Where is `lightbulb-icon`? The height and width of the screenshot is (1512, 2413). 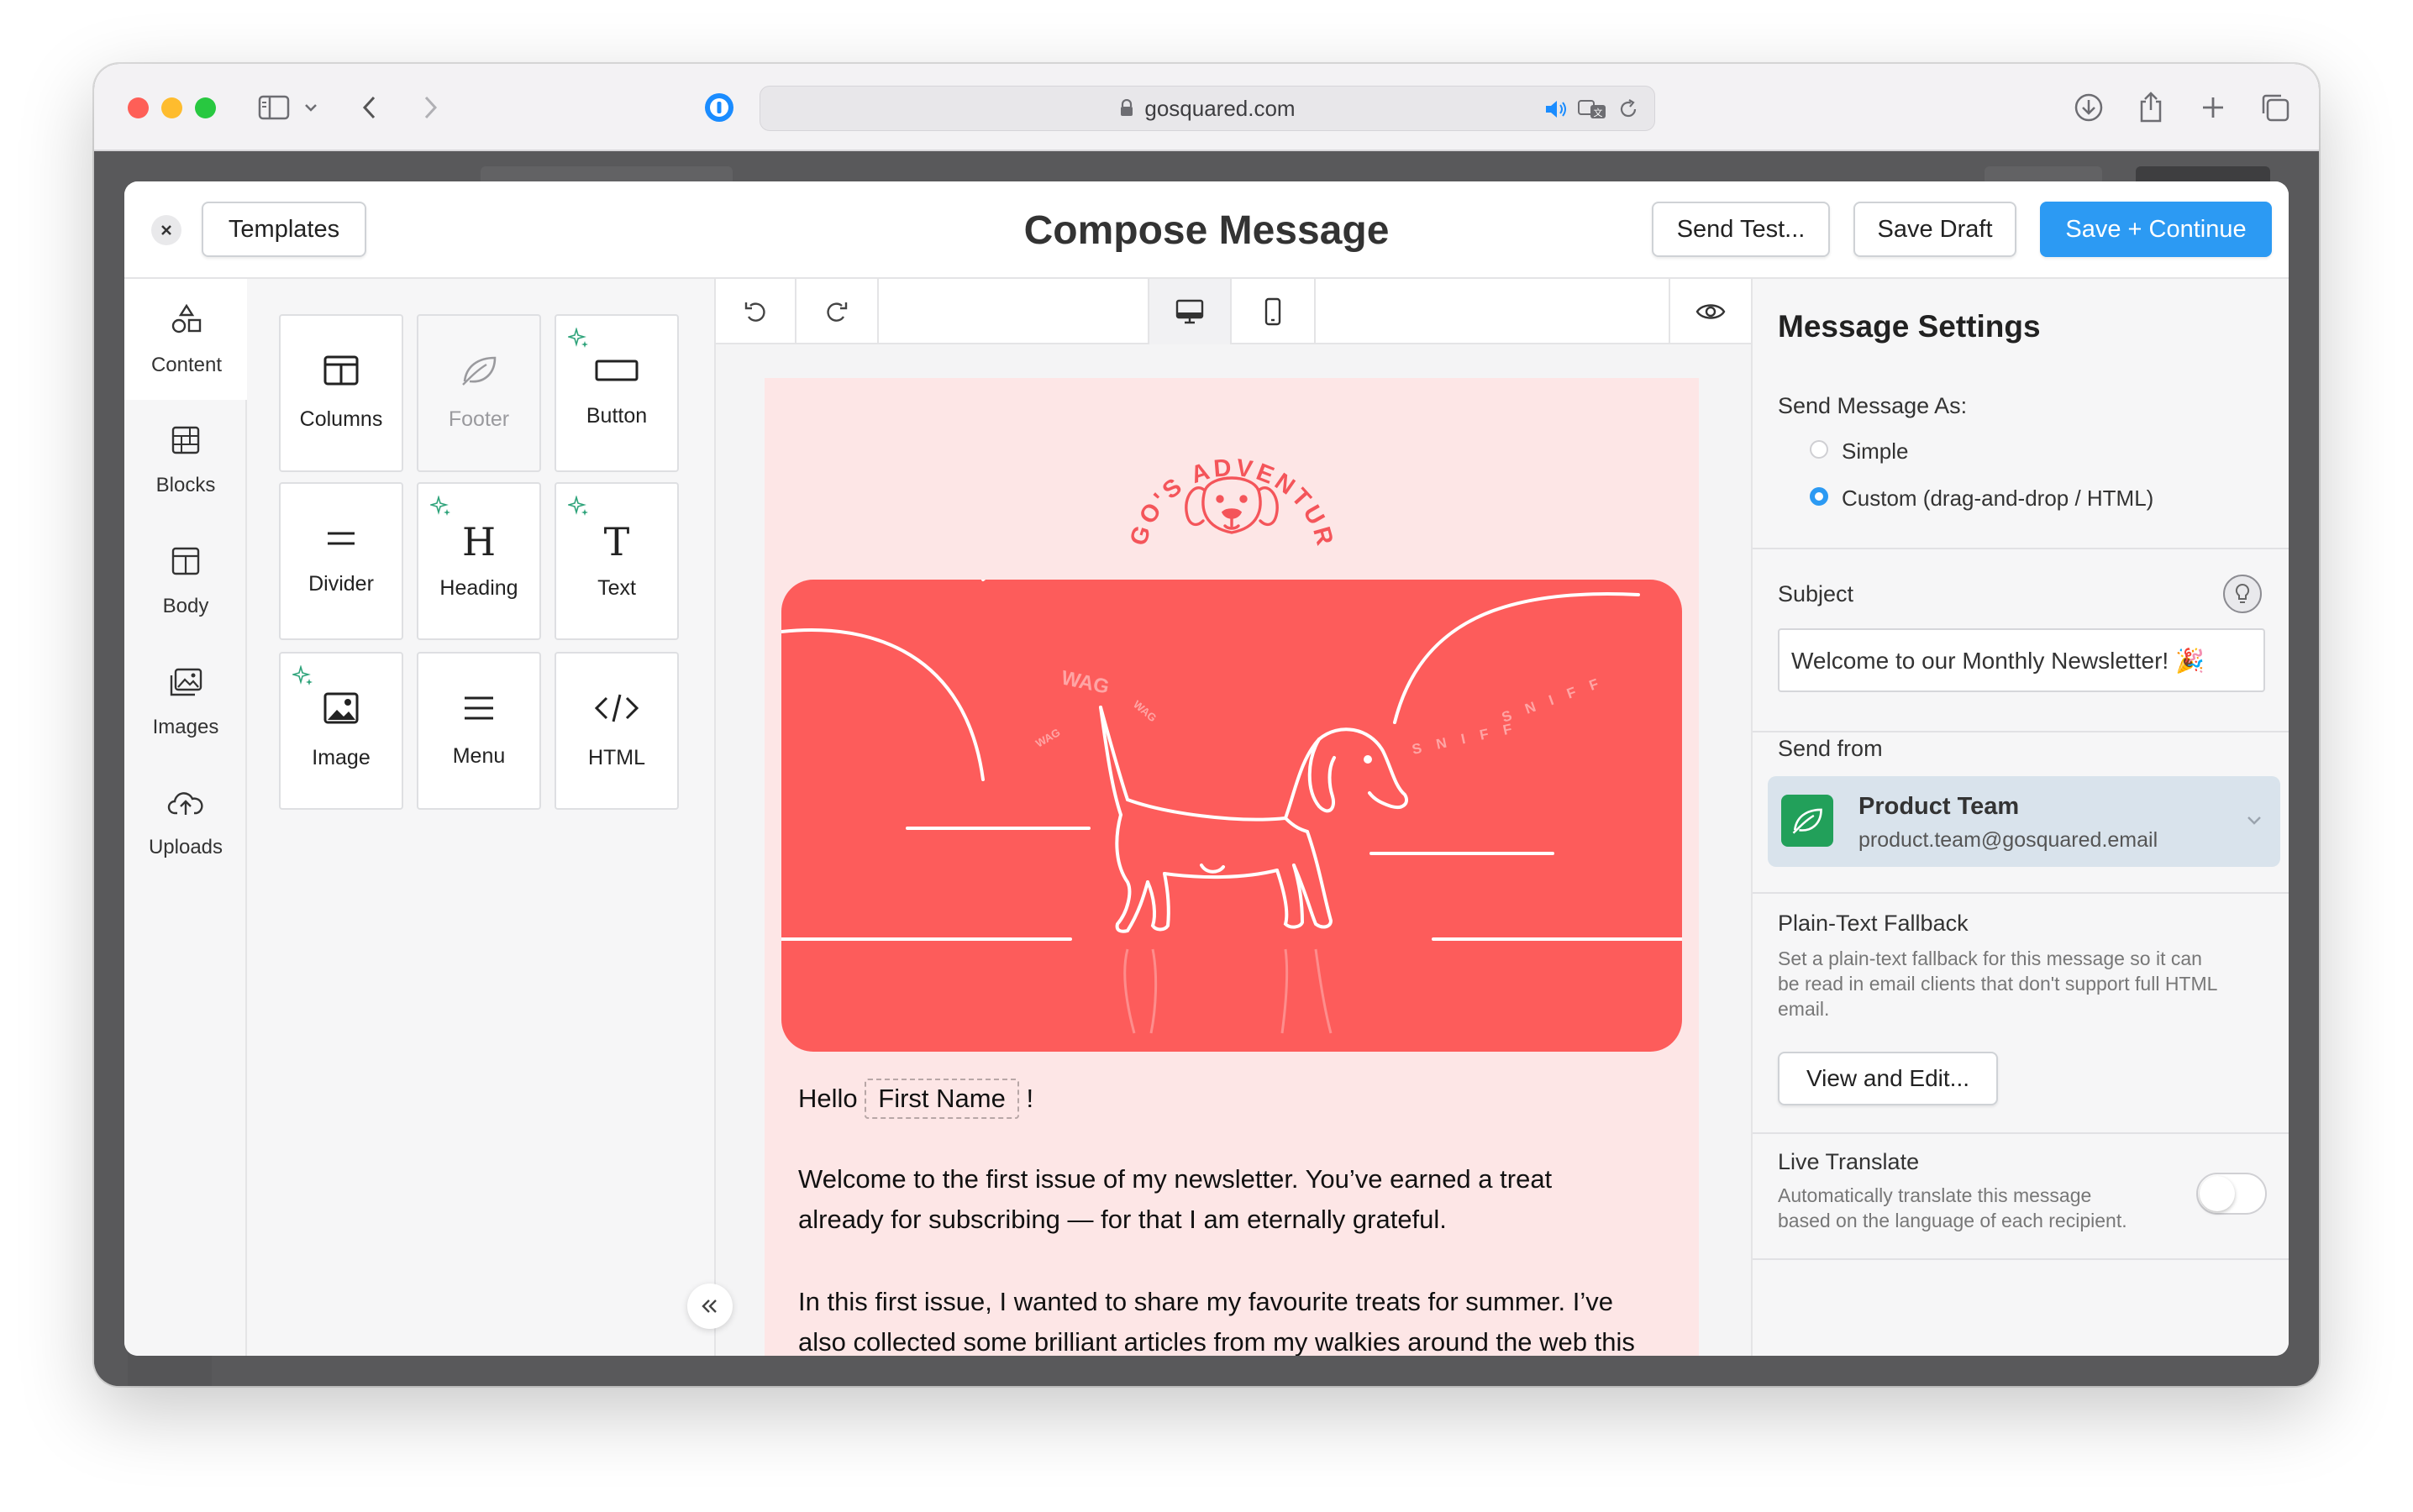
lightbulb-icon is located at coordinates (2242, 594).